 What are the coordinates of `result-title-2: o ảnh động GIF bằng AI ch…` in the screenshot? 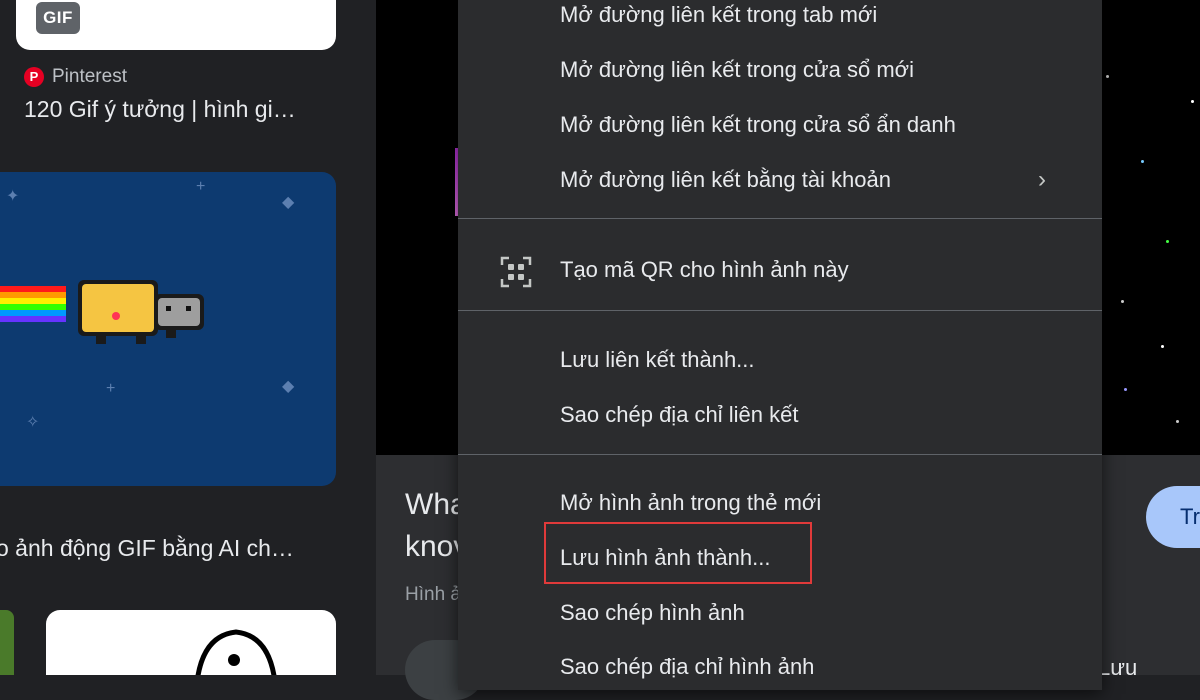 It's located at (147, 548).